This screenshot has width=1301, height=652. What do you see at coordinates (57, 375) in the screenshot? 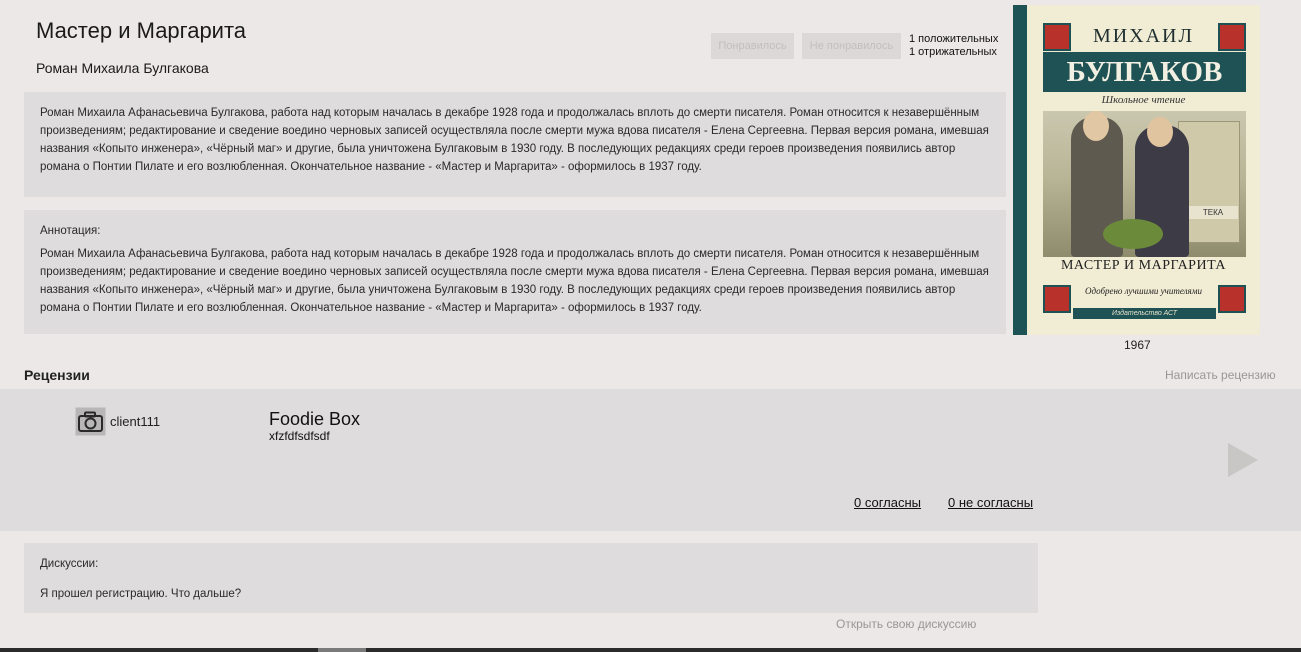
I see `reviews-heading: Рецензии` at bounding box center [57, 375].